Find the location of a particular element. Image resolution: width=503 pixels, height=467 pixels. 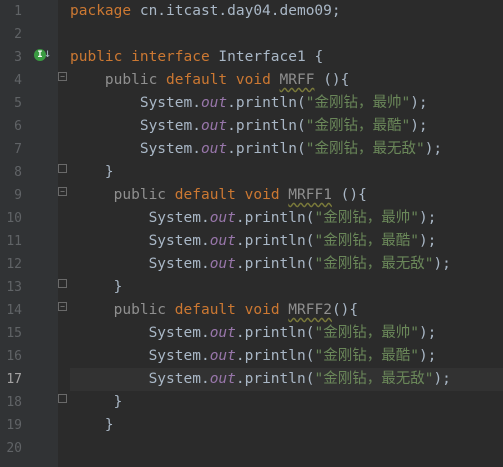

package-name: cn.itcast.day04.demo09; is located at coordinates (236, 11).